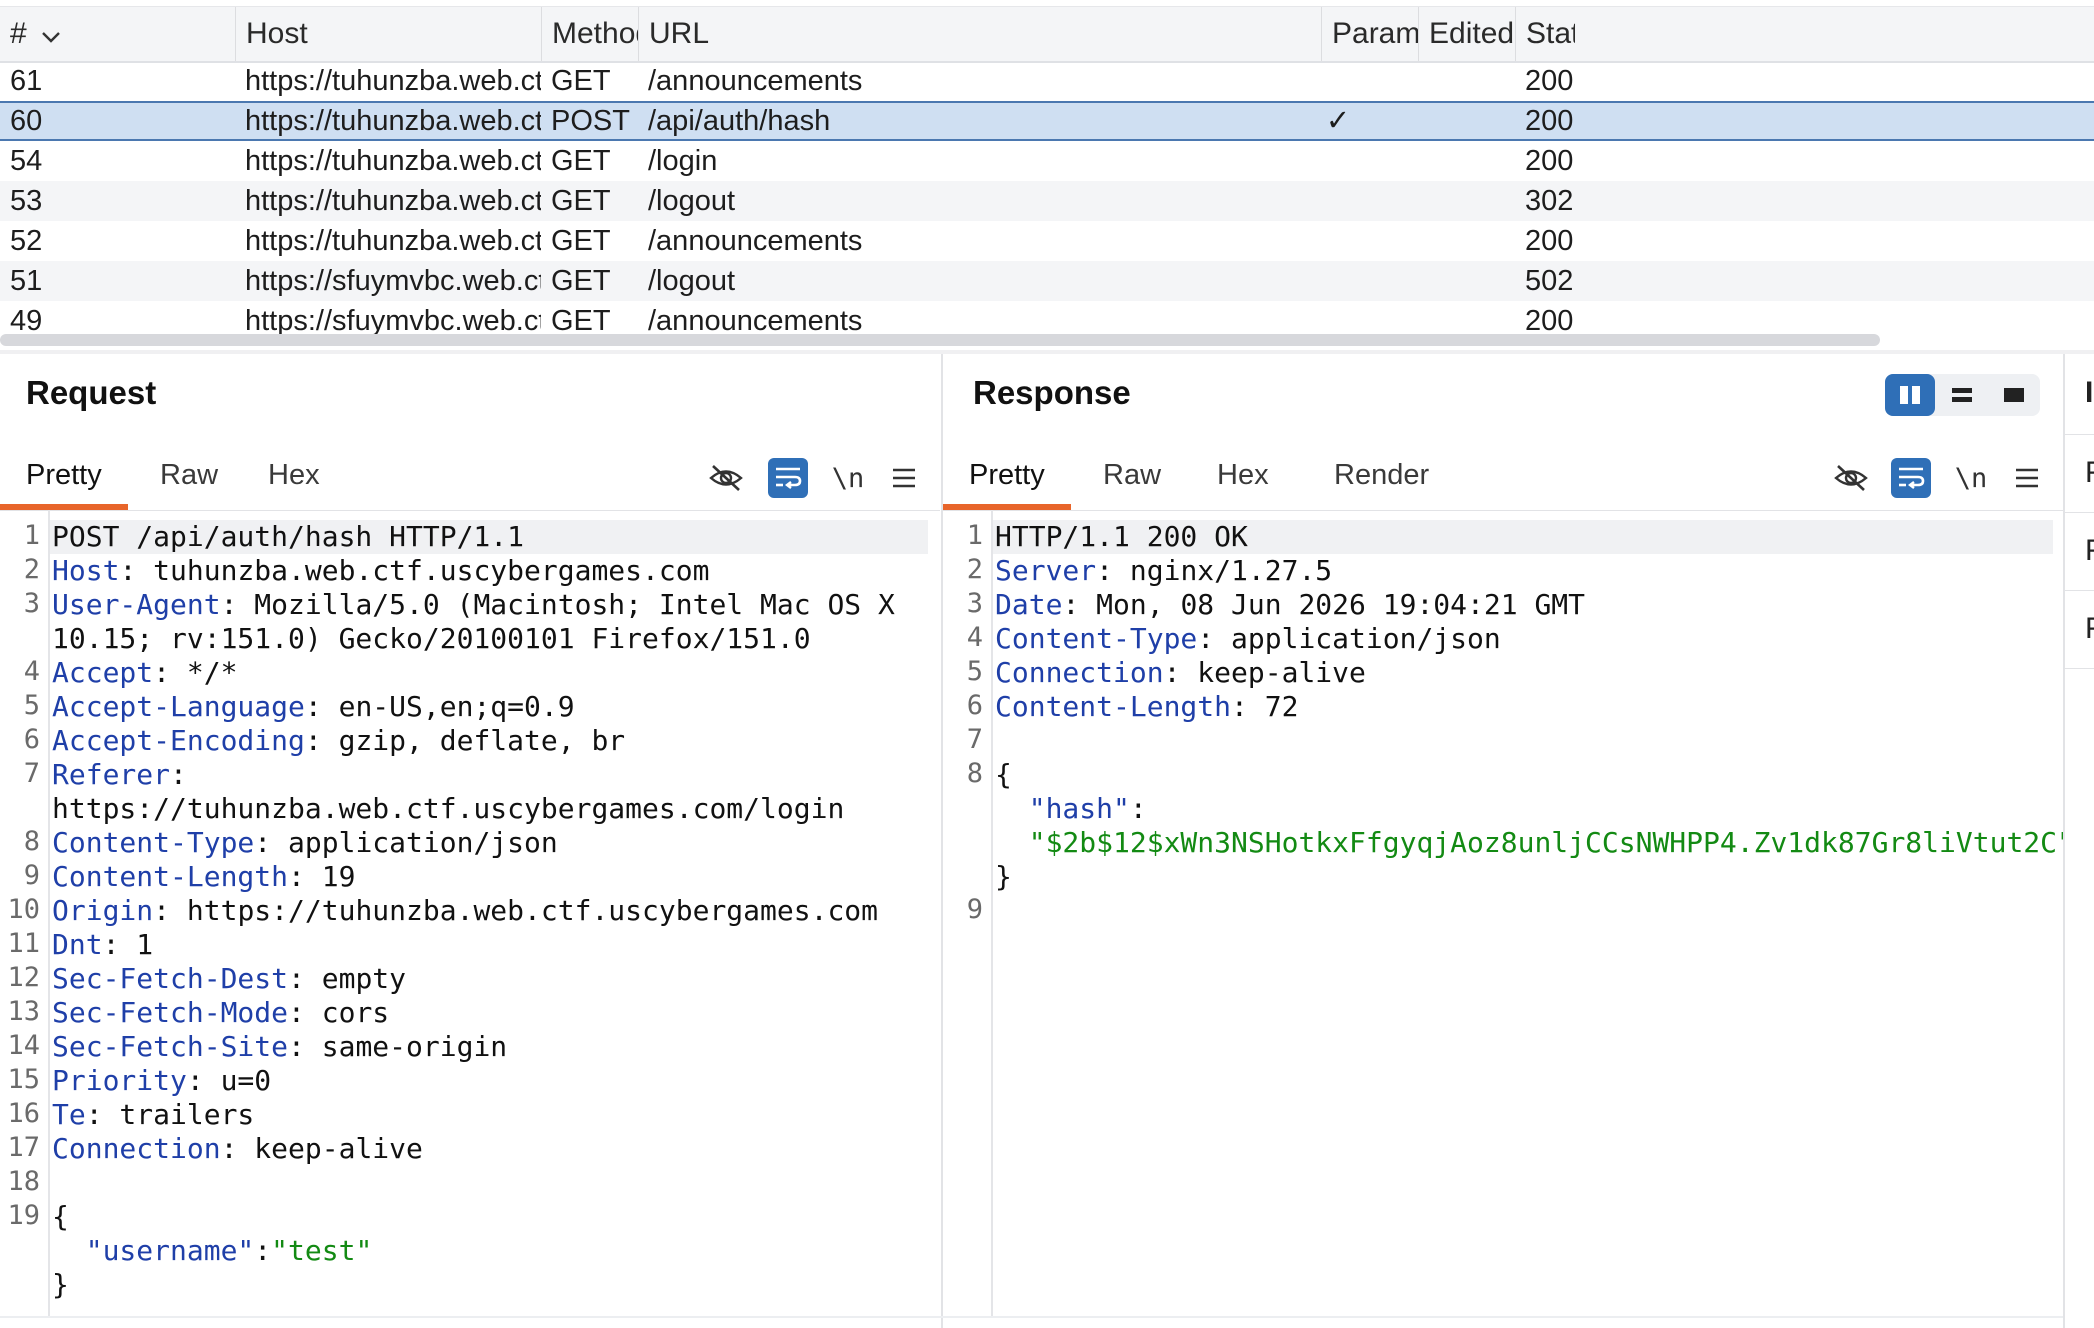 This screenshot has height=1328, width=2094. Describe the element at coordinates (117, 34) in the screenshot. I see `column-header-number: #` at that location.